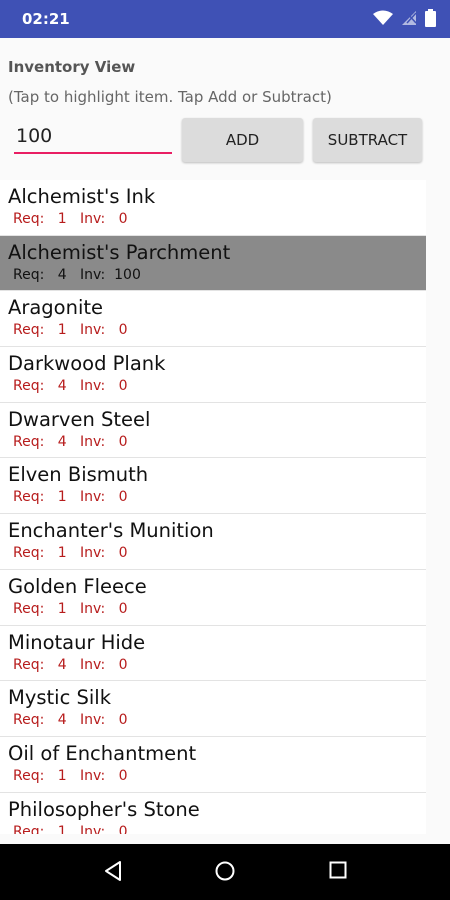  I want to click on status-icons, so click(404, 18).